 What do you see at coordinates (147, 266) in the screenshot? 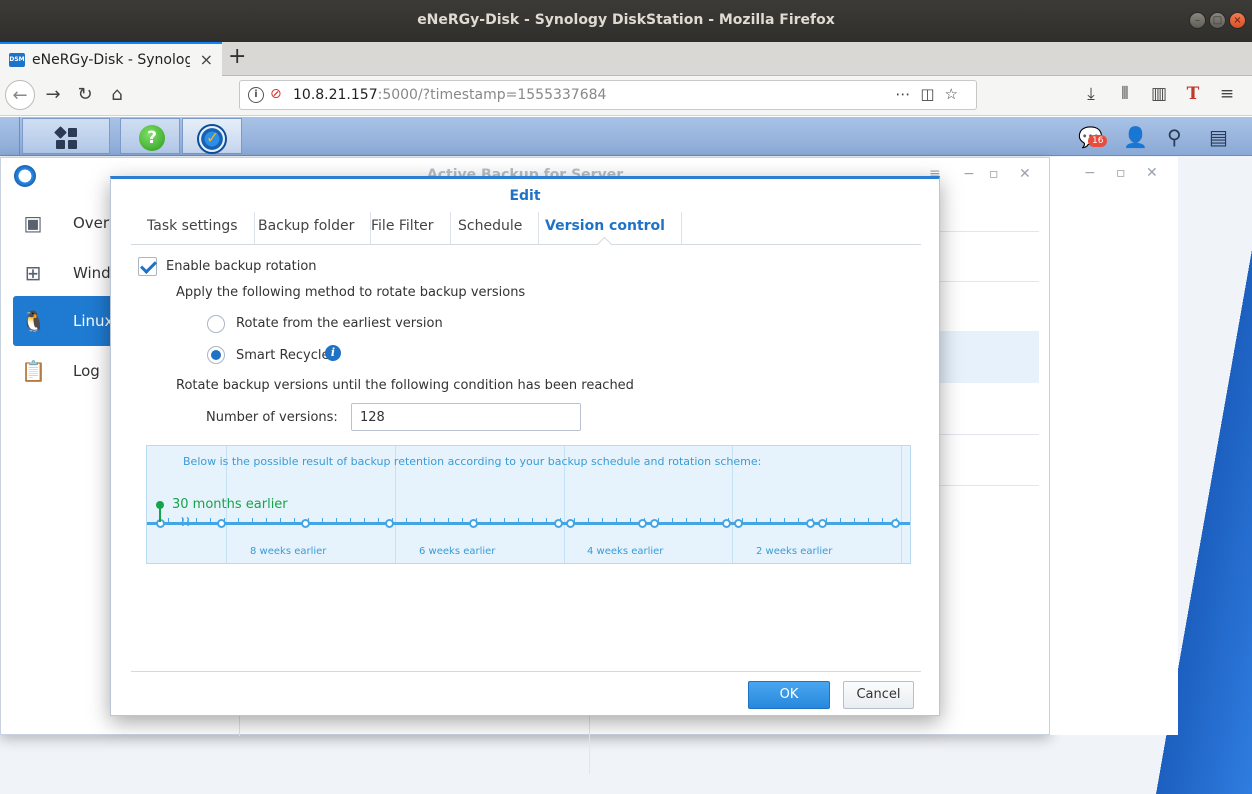
I see `enable-backup-rotation-checkbox` at bounding box center [147, 266].